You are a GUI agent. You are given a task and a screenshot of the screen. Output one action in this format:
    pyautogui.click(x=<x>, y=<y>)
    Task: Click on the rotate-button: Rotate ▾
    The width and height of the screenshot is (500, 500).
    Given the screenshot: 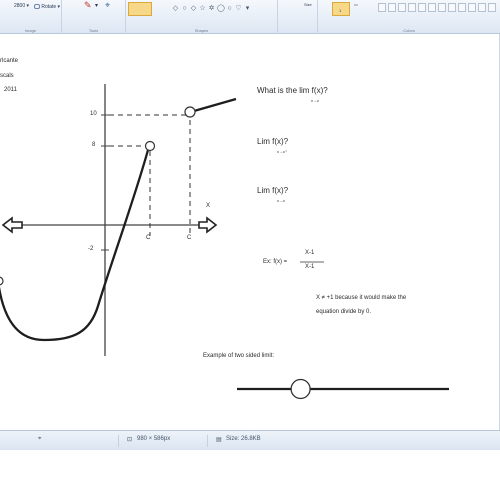 What is the action you would take?
    pyautogui.click(x=47, y=7)
    